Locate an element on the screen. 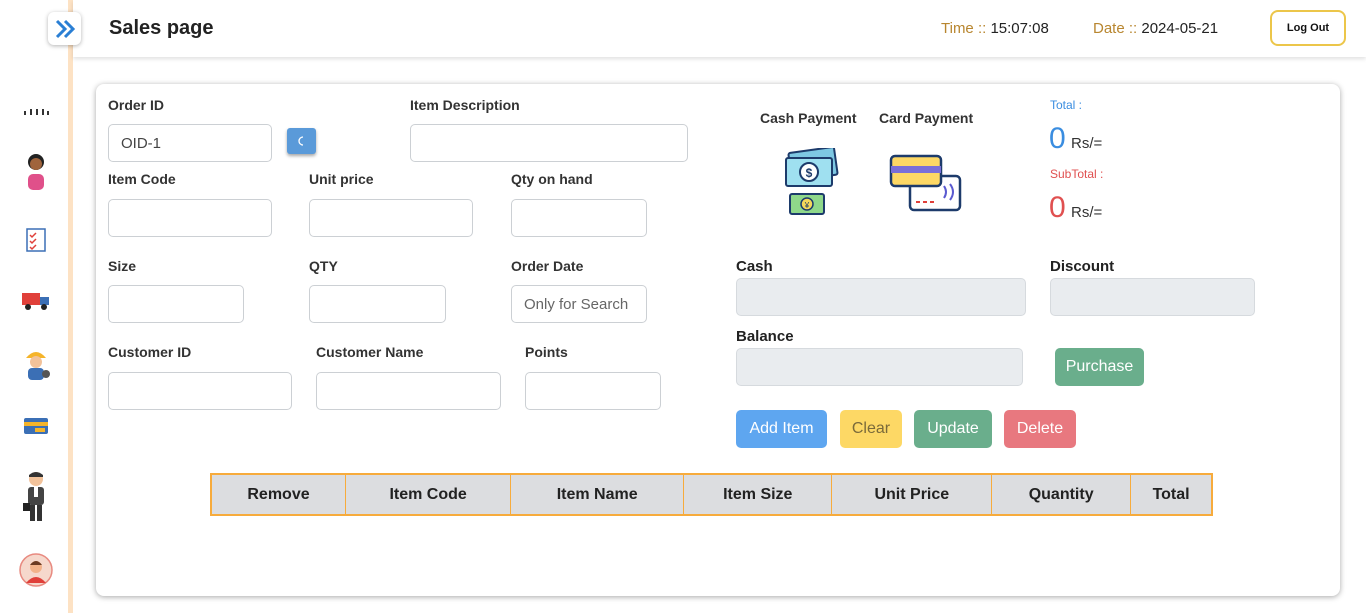 The height and width of the screenshot is (613, 1366). person-icon is located at coordinates (36, 172).